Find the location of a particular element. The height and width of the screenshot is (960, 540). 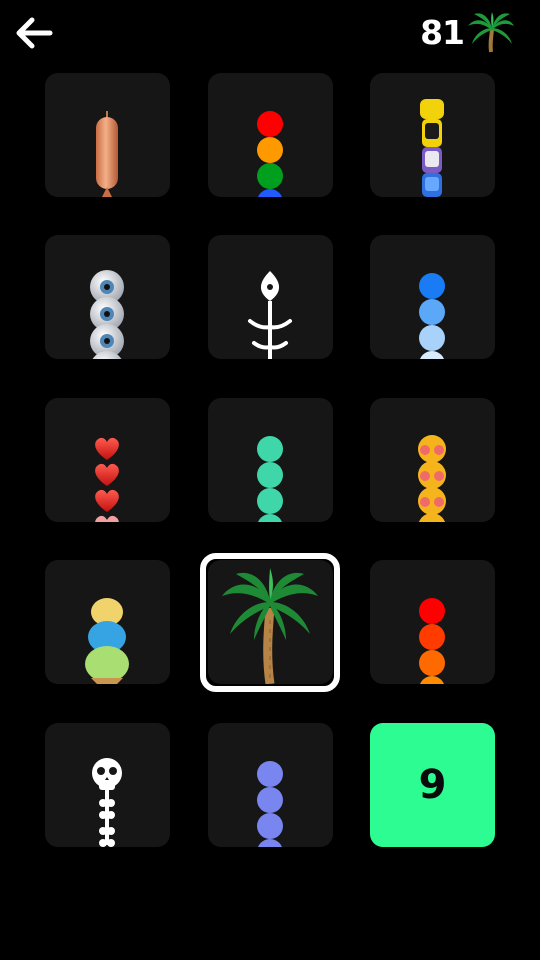

sausage-icon is located at coordinates (107, 154).